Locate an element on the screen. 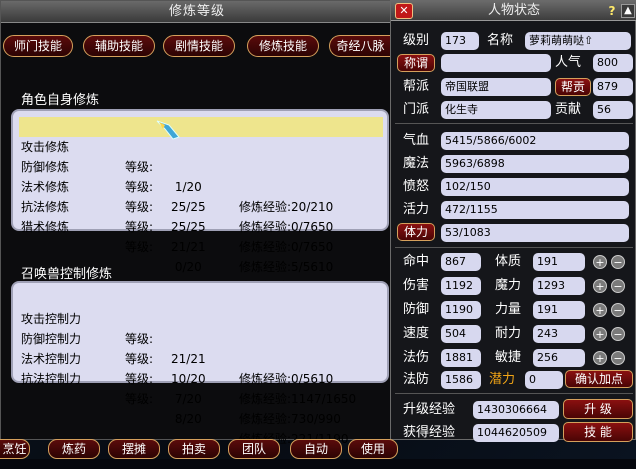 The height and width of the screenshot is (469, 636). tab-meridians: 奇经八脉 is located at coordinates (360, 46).